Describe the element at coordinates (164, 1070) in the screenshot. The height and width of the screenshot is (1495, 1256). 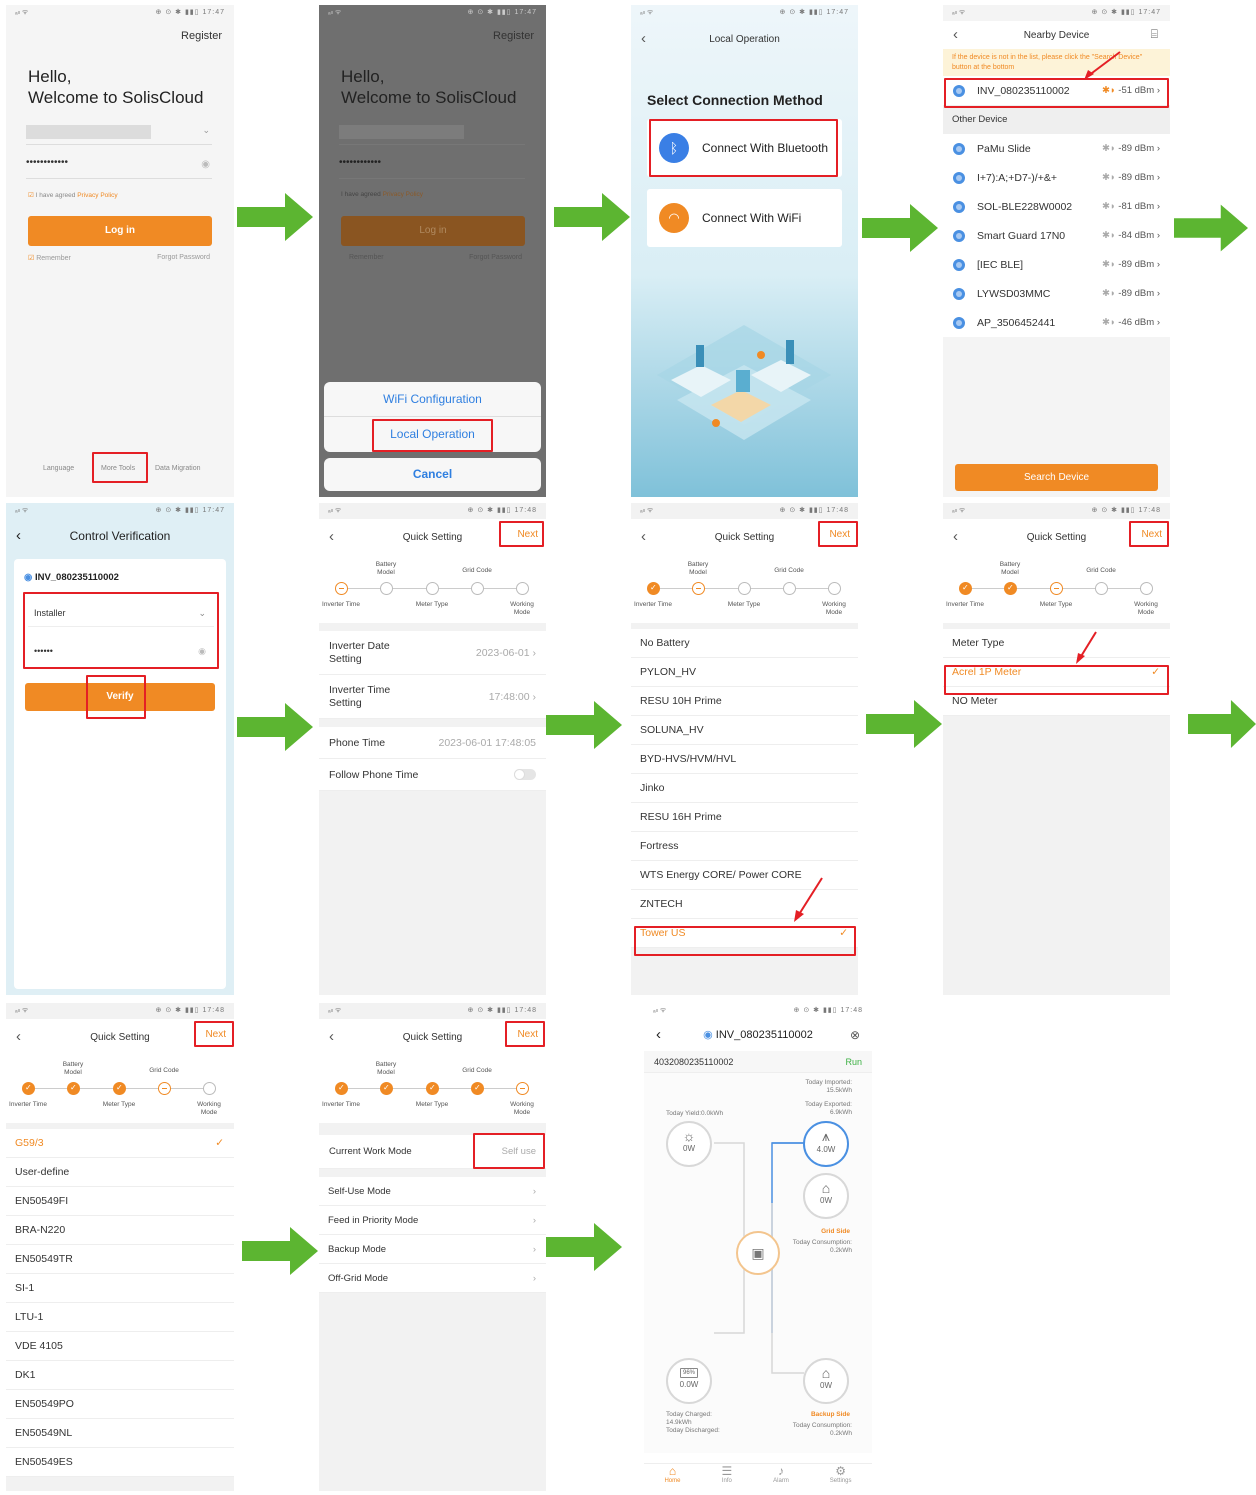
I see `stepper-label: Grid Code` at that location.